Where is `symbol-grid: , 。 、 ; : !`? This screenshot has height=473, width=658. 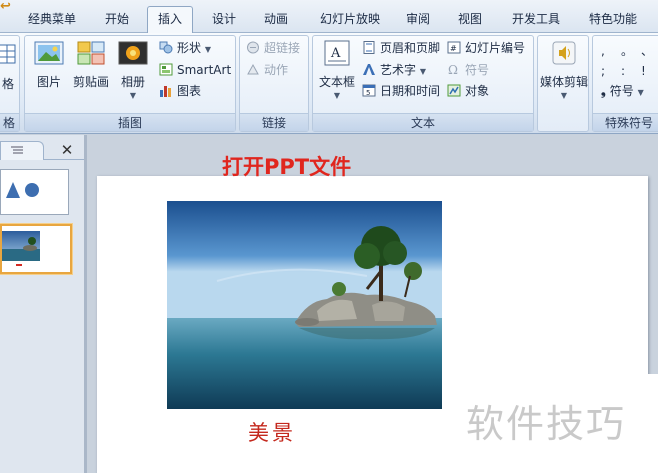
symbol-grid: , 。 、 ; : ! is located at coordinates (628, 60).